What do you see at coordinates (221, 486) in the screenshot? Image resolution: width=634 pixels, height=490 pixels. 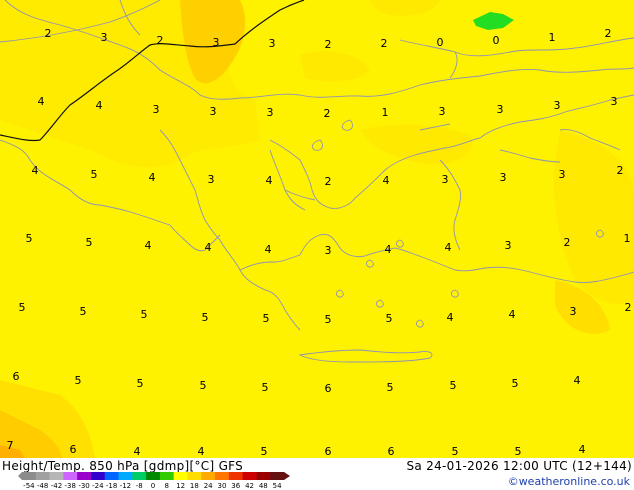 I see `colorbar-tick: 30` at bounding box center [221, 486].